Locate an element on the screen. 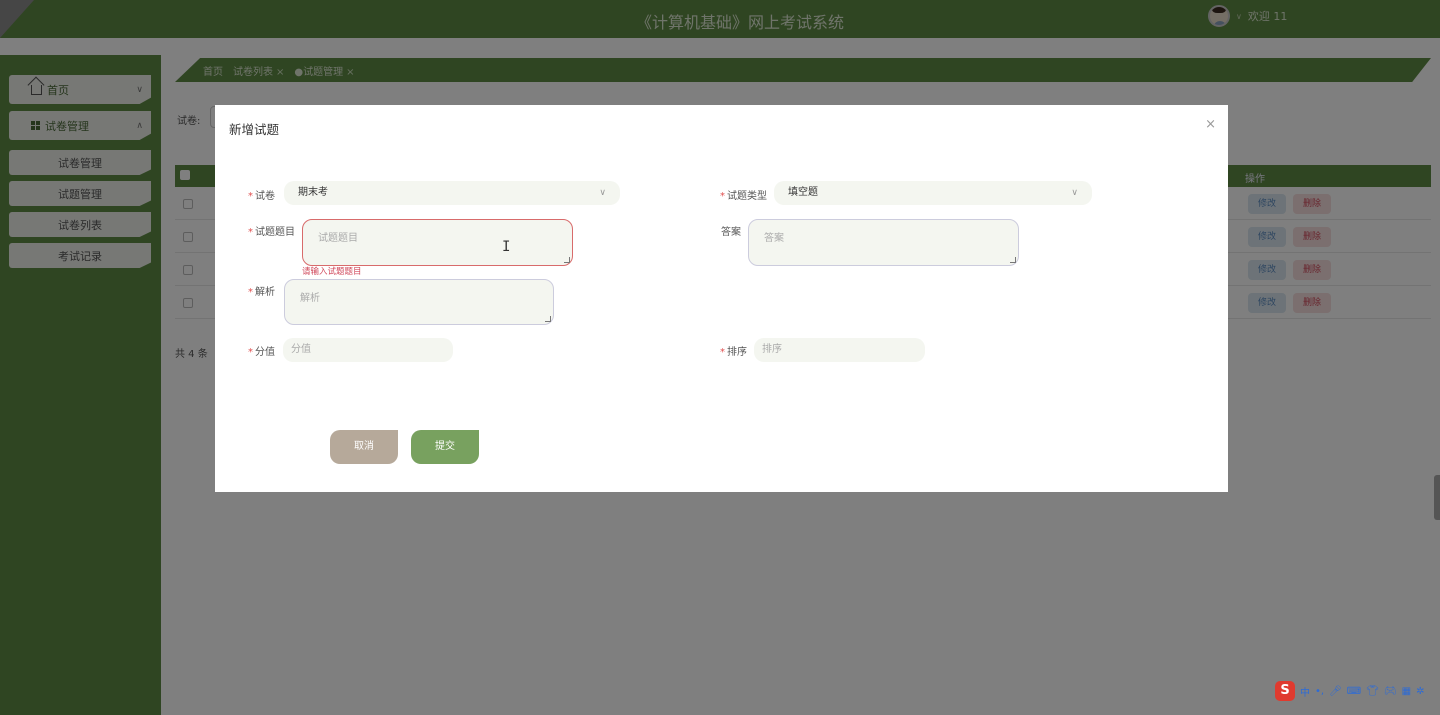  skin-icon: 👕︎ is located at coordinates (1372, 691).